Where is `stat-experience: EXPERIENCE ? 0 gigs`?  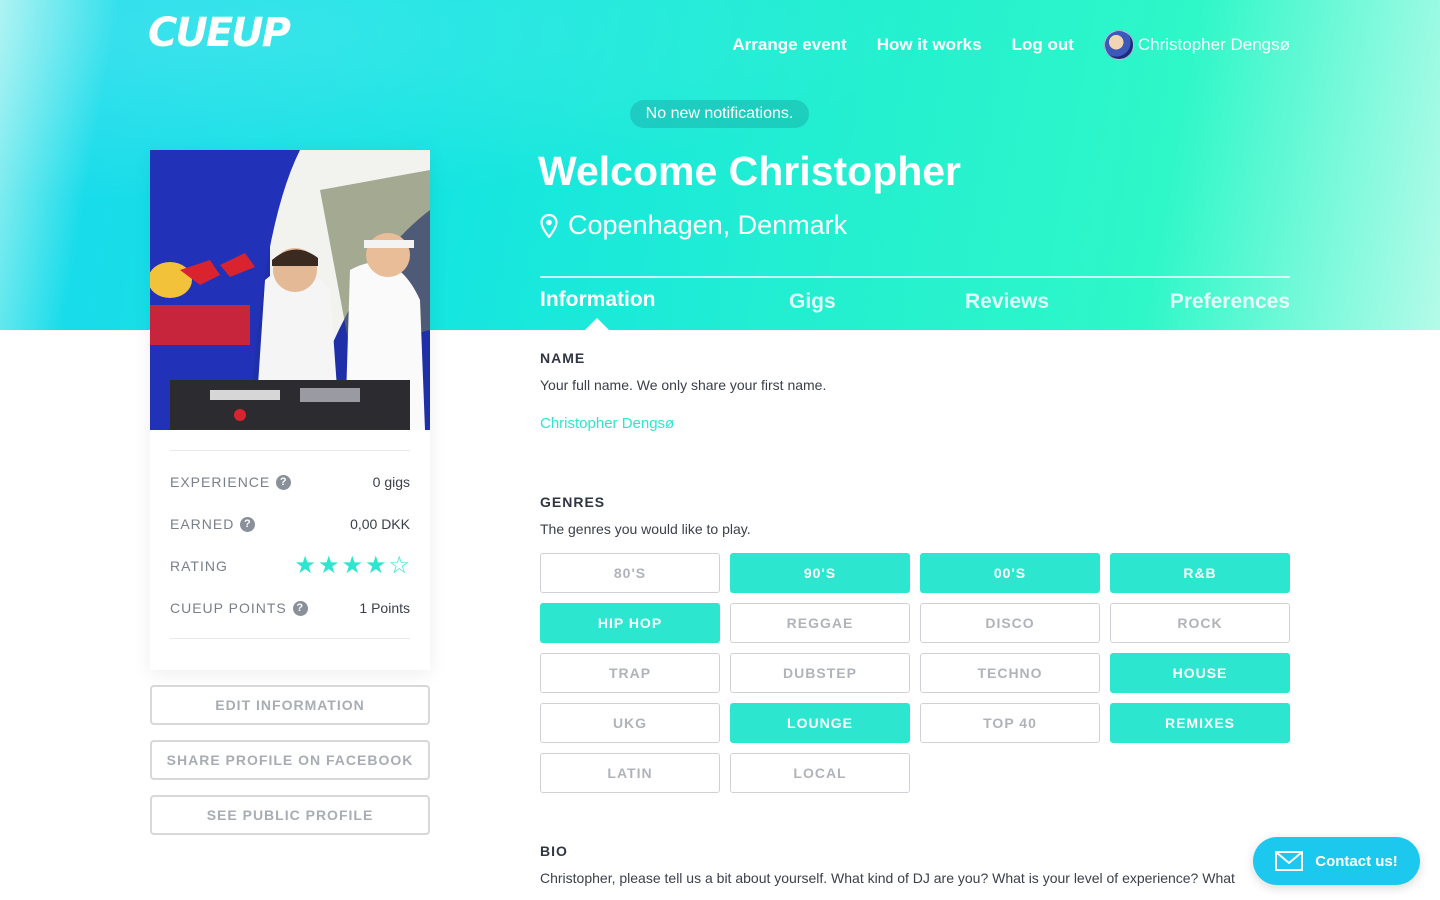 stat-experience: EXPERIENCE ? 0 gigs is located at coordinates (290, 482).